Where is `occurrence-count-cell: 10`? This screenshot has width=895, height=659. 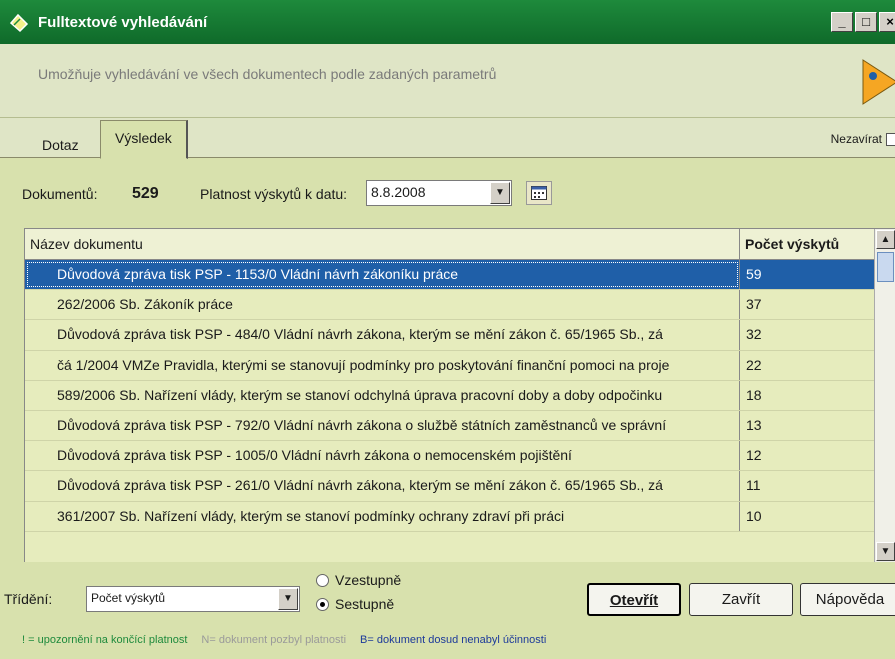
occurrence-count-cell: 10 is located at coordinates (754, 515).